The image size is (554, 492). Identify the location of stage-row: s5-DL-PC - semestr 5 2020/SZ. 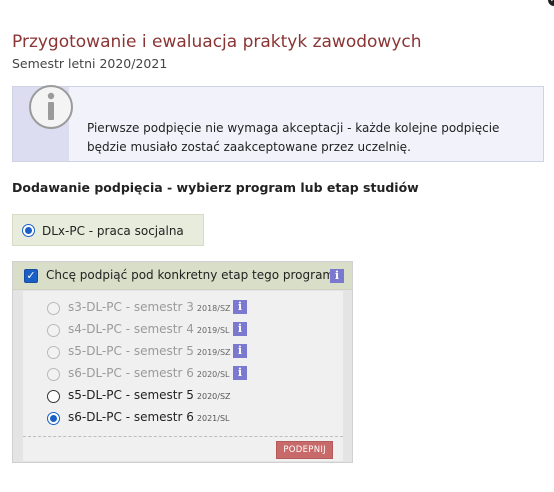
(183, 396).